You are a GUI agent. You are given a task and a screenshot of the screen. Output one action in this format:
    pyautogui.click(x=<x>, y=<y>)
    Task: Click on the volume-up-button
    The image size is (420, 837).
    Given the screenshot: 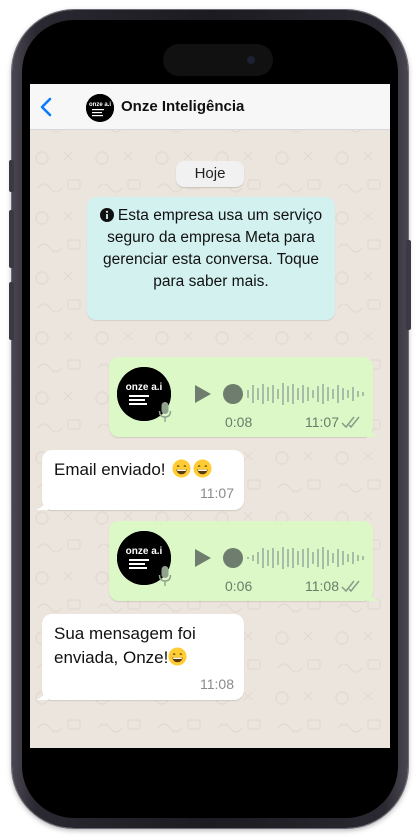 What is the action you would take?
    pyautogui.click(x=11, y=239)
    